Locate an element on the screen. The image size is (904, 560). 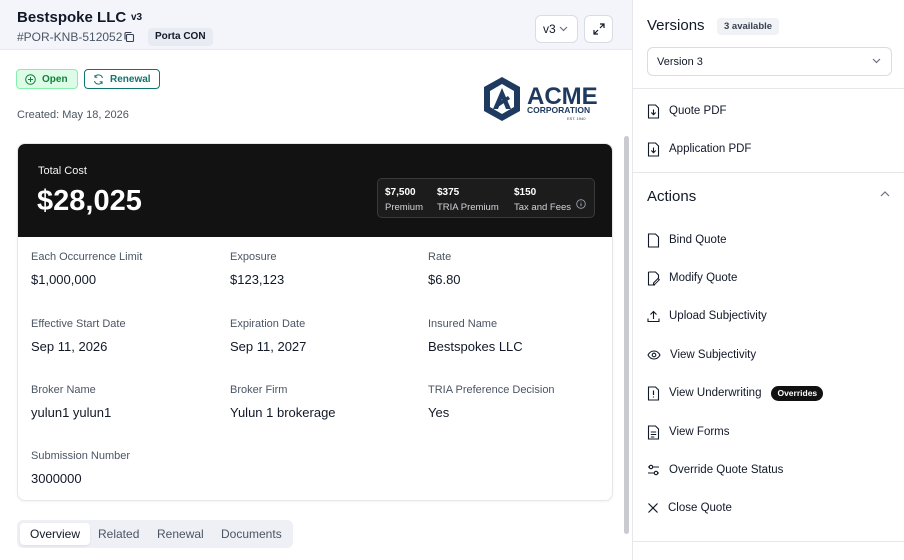
acme-logo: ACME CORPORATION EST. 1940 is located at coordinates (541, 99).